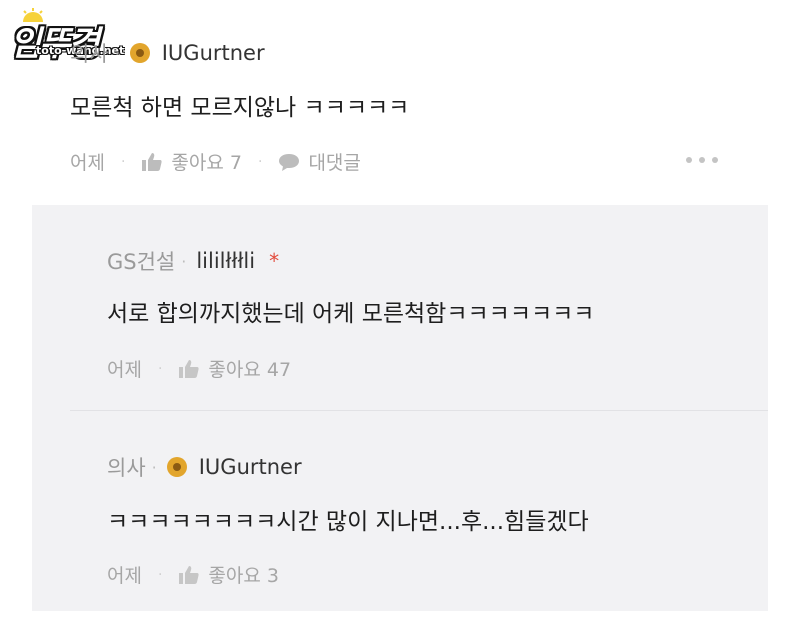 The image size is (800, 618). Describe the element at coordinates (243, 576) in the screenshot. I see `like-count: 좋아요 3` at that location.